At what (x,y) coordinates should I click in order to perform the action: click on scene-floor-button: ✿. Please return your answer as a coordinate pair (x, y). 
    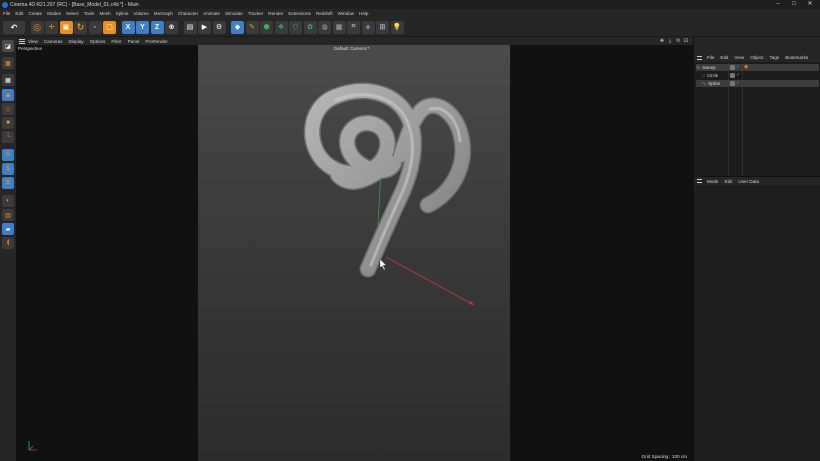
    Looking at the image, I should click on (310, 27).